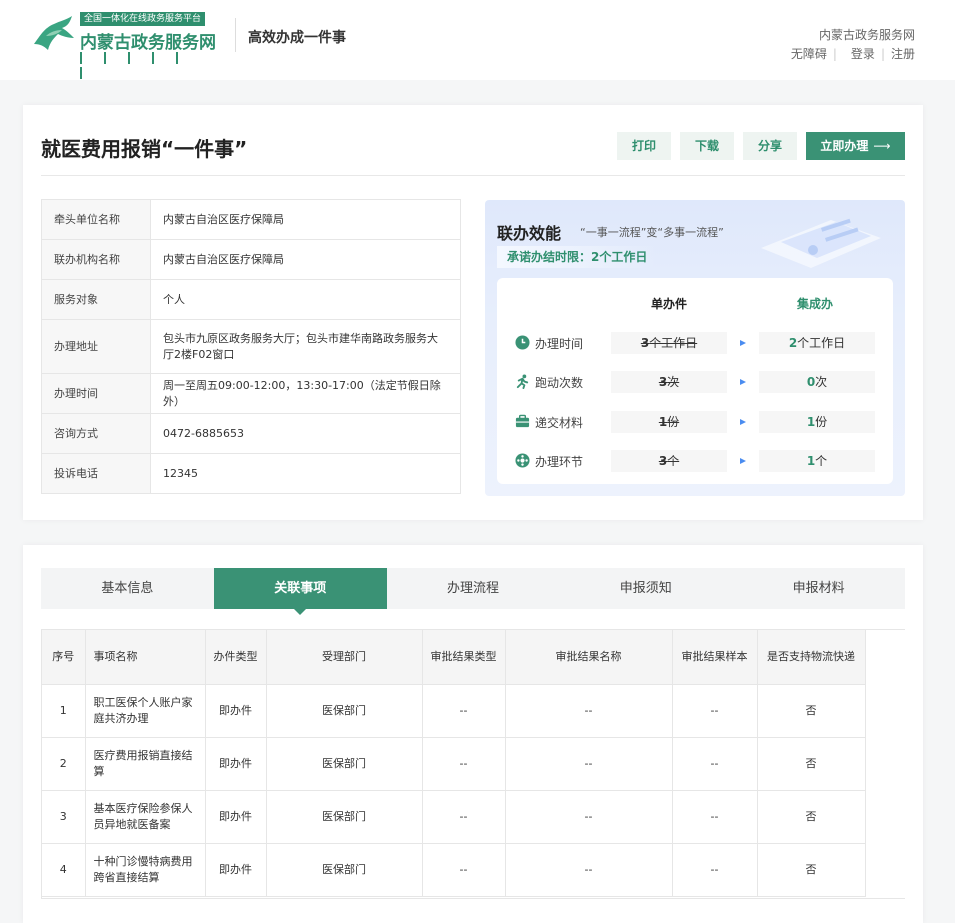 The height and width of the screenshot is (923, 955). I want to click on efficiency-title: 联办效能, so click(529, 233).